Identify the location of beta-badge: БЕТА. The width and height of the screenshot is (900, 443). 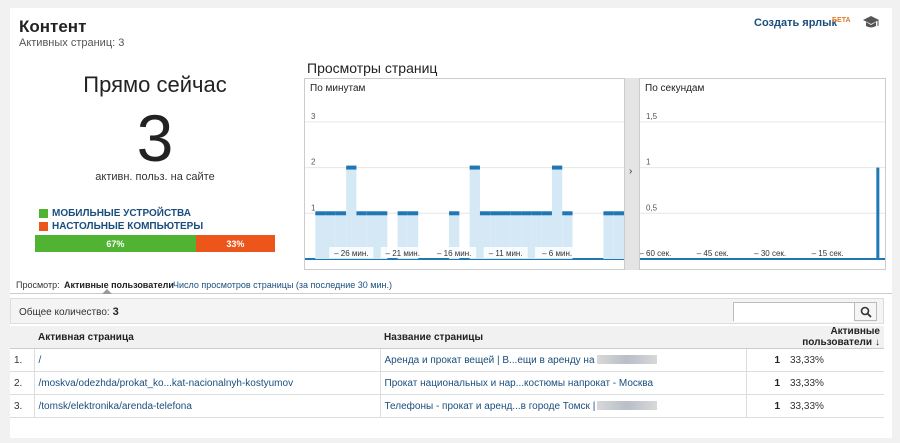
(841, 20).